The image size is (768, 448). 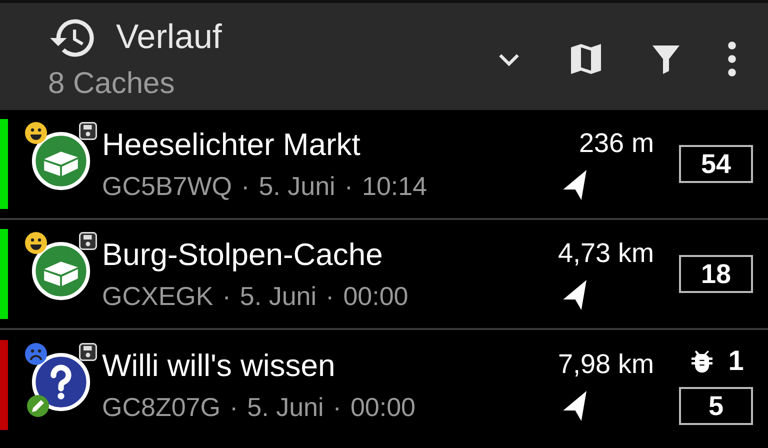 I want to click on cache-code: GCXEGK, so click(x=158, y=296).